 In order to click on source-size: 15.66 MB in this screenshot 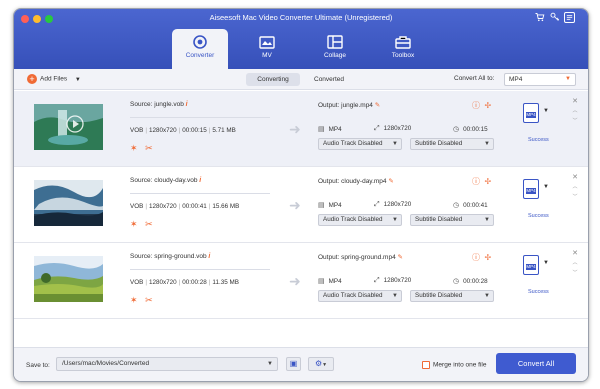, I will do `click(226, 206)`.